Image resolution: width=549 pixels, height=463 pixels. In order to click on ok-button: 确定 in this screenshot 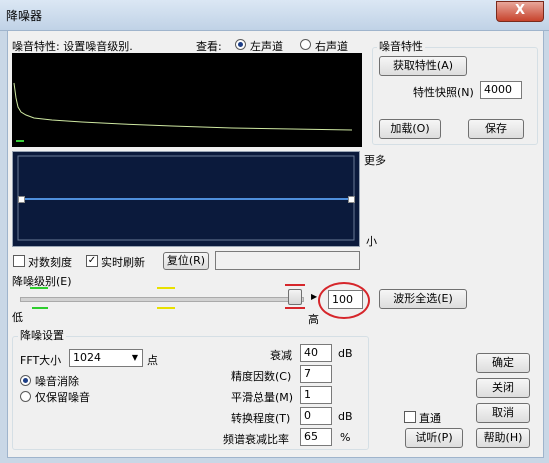, I will do `click(503, 363)`.